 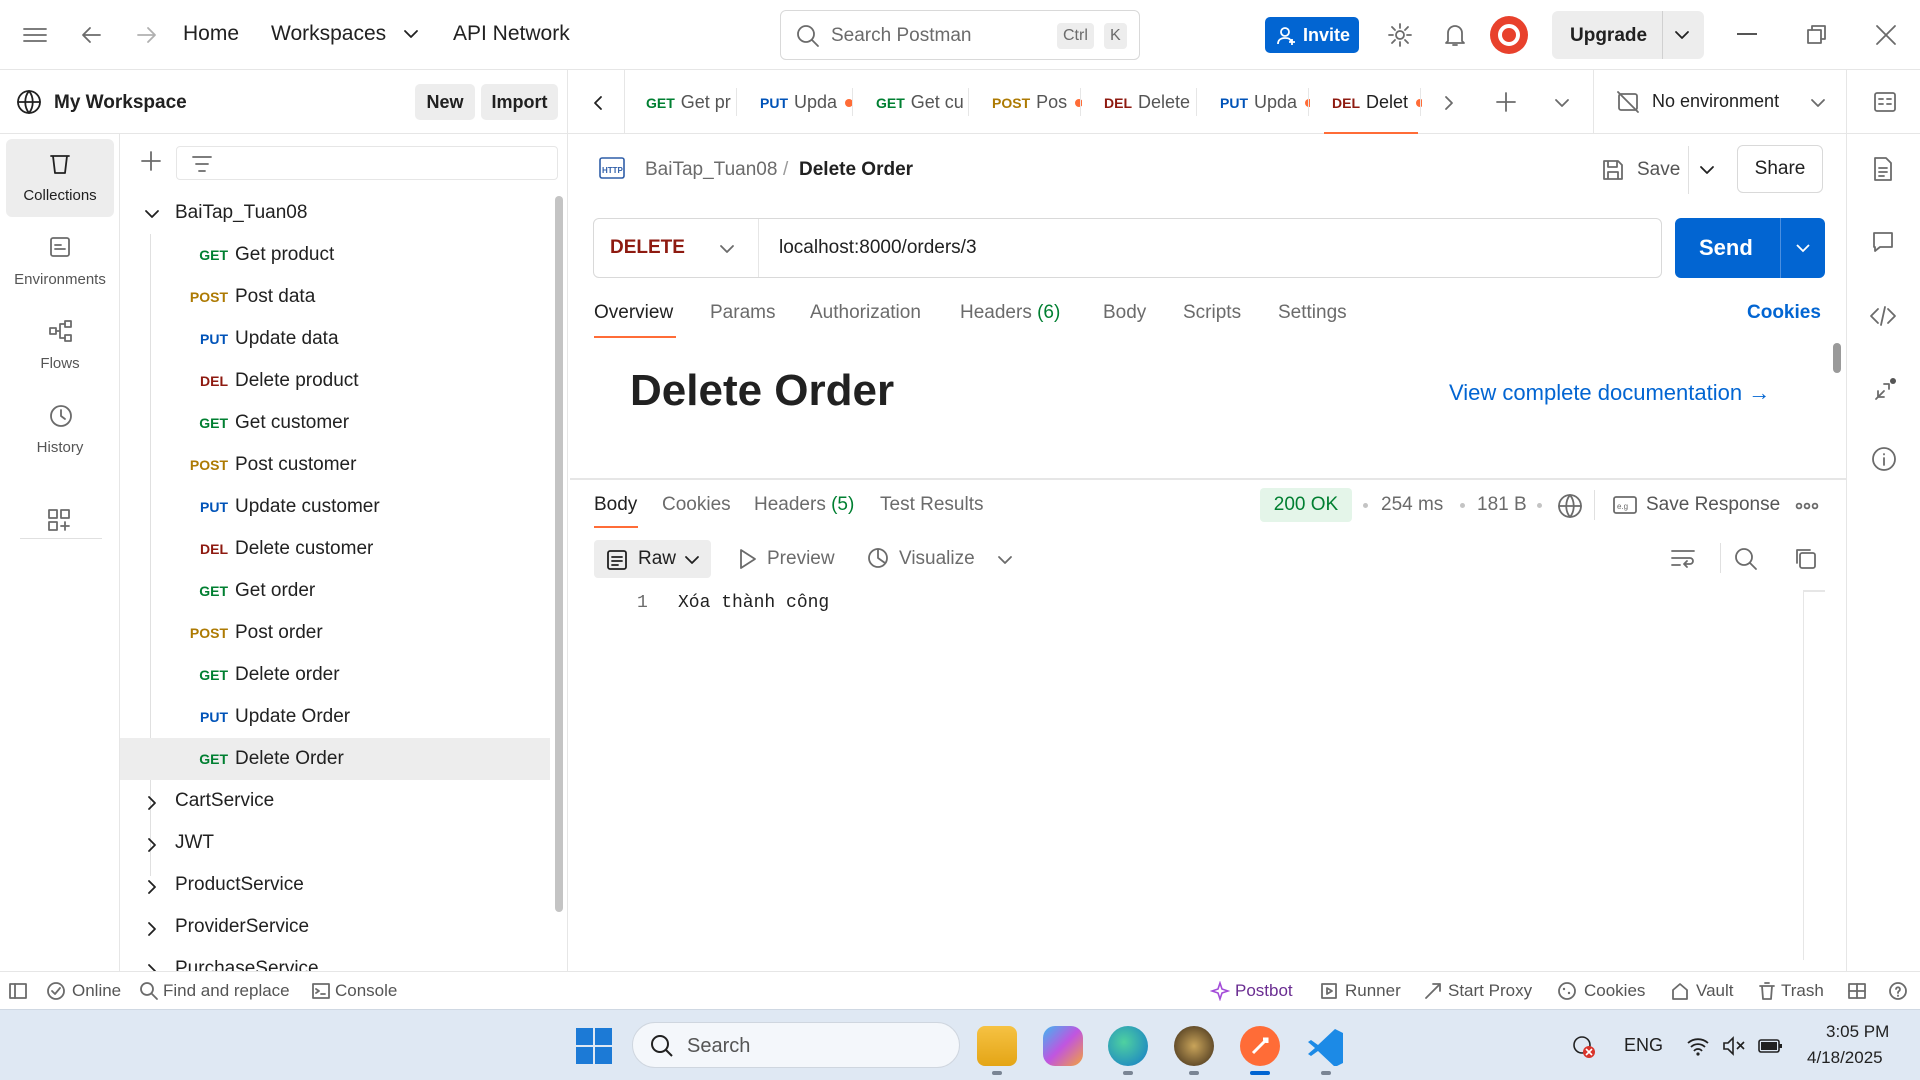 What do you see at coordinates (1845, 1058) in the screenshot?
I see `clock-date: 4/18/2025` at bounding box center [1845, 1058].